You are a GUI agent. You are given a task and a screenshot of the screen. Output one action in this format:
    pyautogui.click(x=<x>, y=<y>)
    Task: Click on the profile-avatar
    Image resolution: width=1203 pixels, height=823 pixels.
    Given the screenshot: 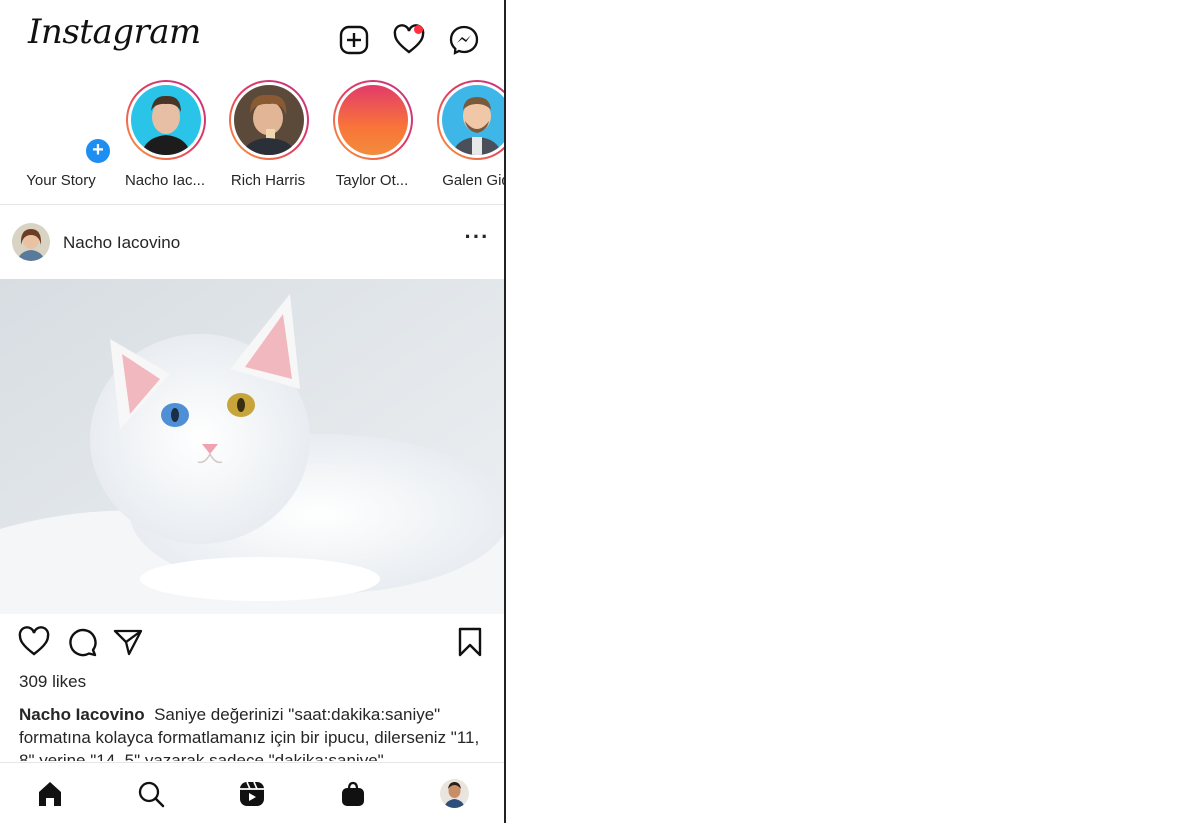 What is the action you would take?
    pyautogui.click(x=454, y=793)
    